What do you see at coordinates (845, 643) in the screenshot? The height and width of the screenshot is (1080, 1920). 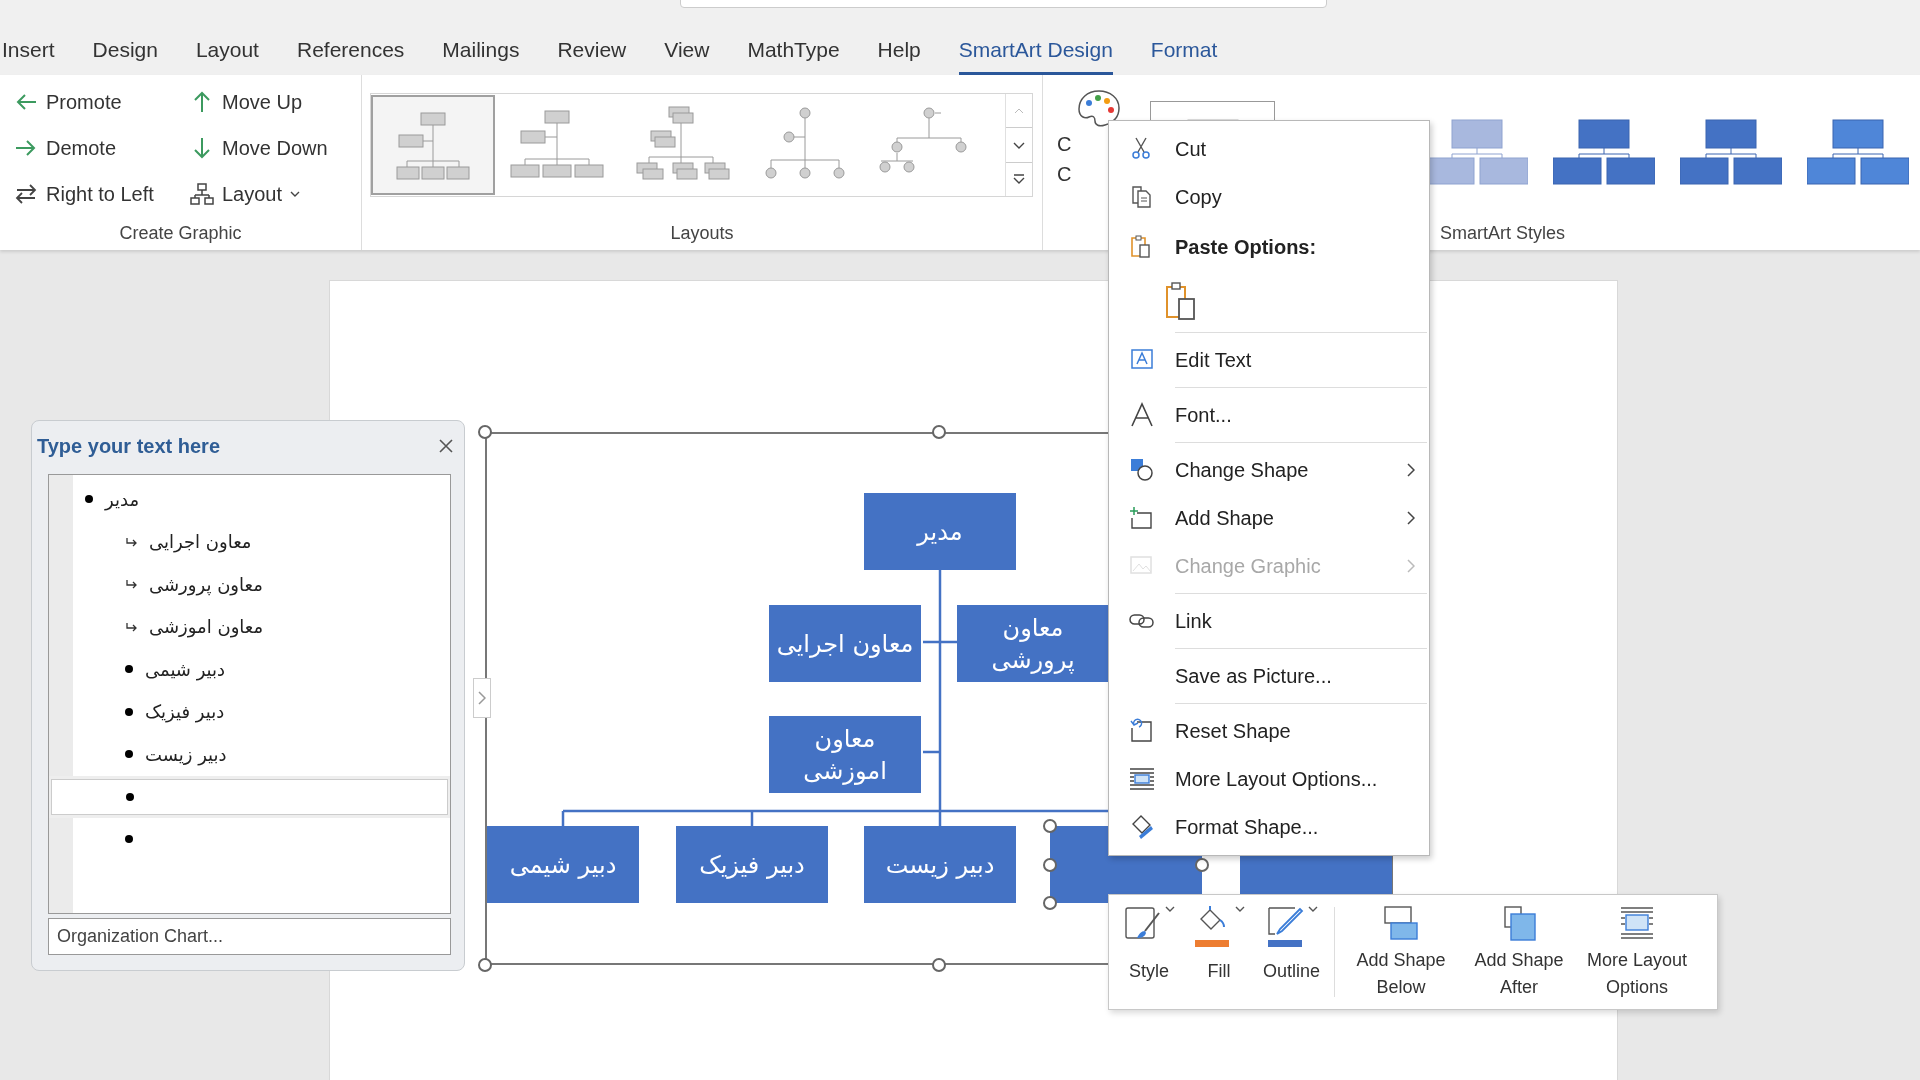 I see `org-chart-node: معاون اجرایی` at bounding box center [845, 643].